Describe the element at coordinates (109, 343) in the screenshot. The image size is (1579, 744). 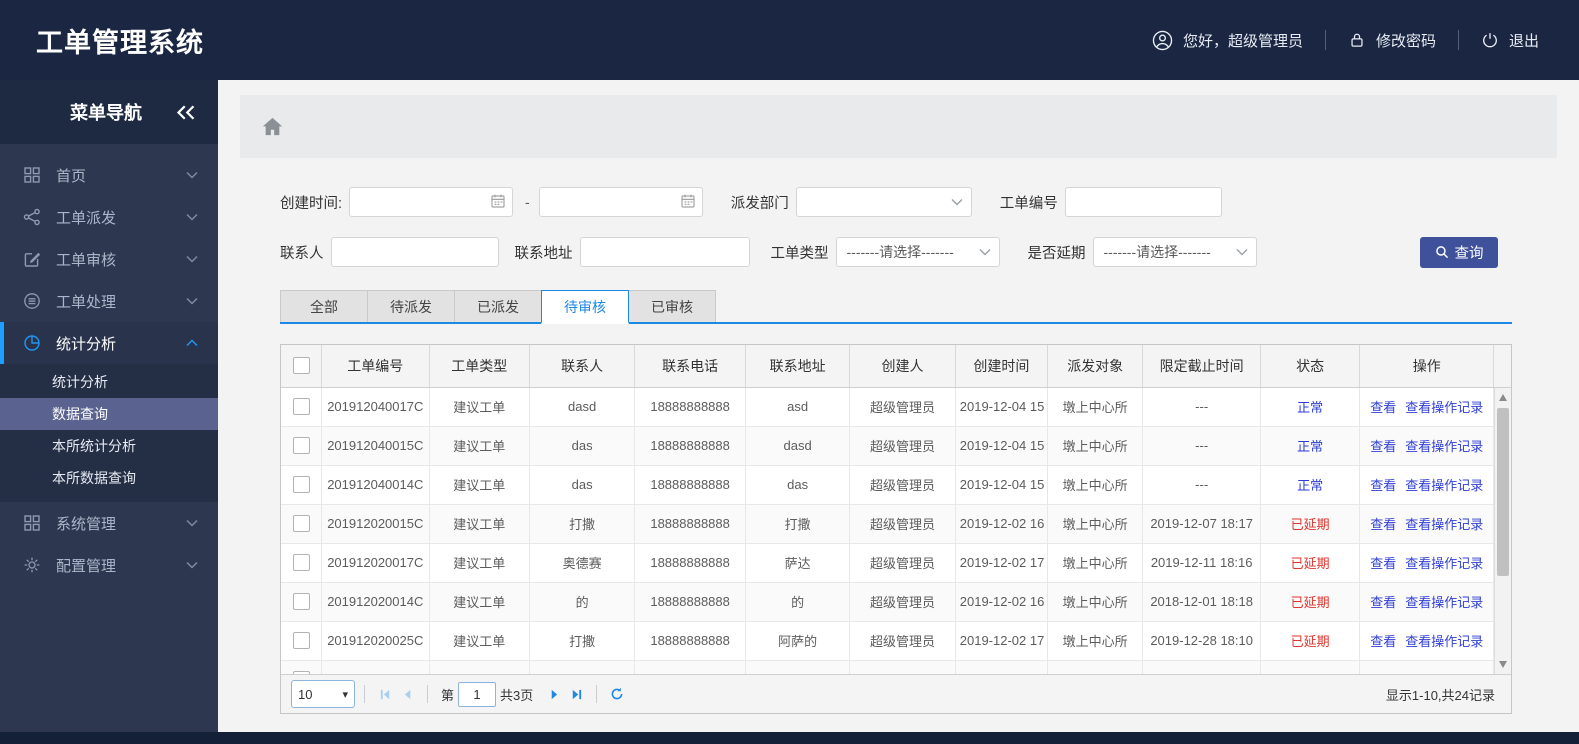
I see `sidebar-item: 统计分析` at that location.